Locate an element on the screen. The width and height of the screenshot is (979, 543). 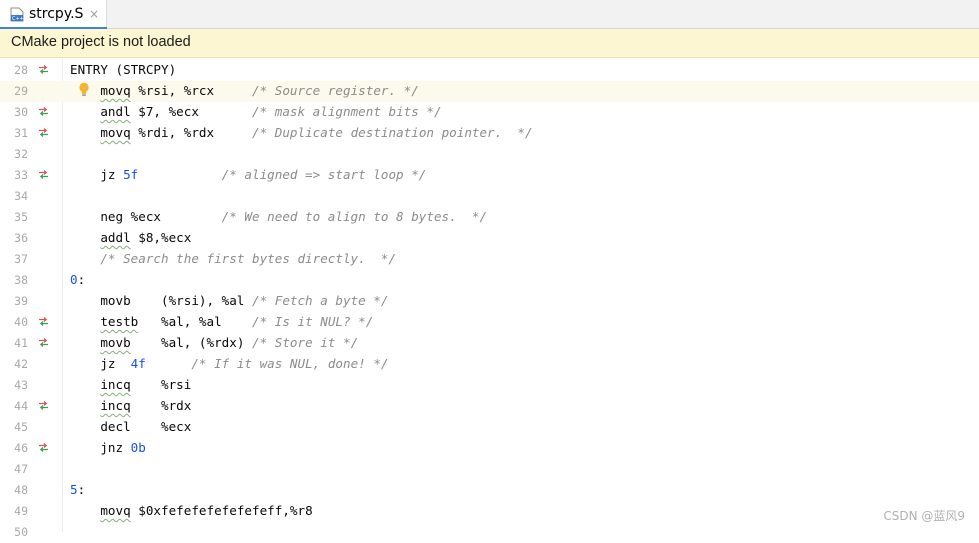
code-text: ENTRY (STRCPY) is located at coordinates (123, 69).